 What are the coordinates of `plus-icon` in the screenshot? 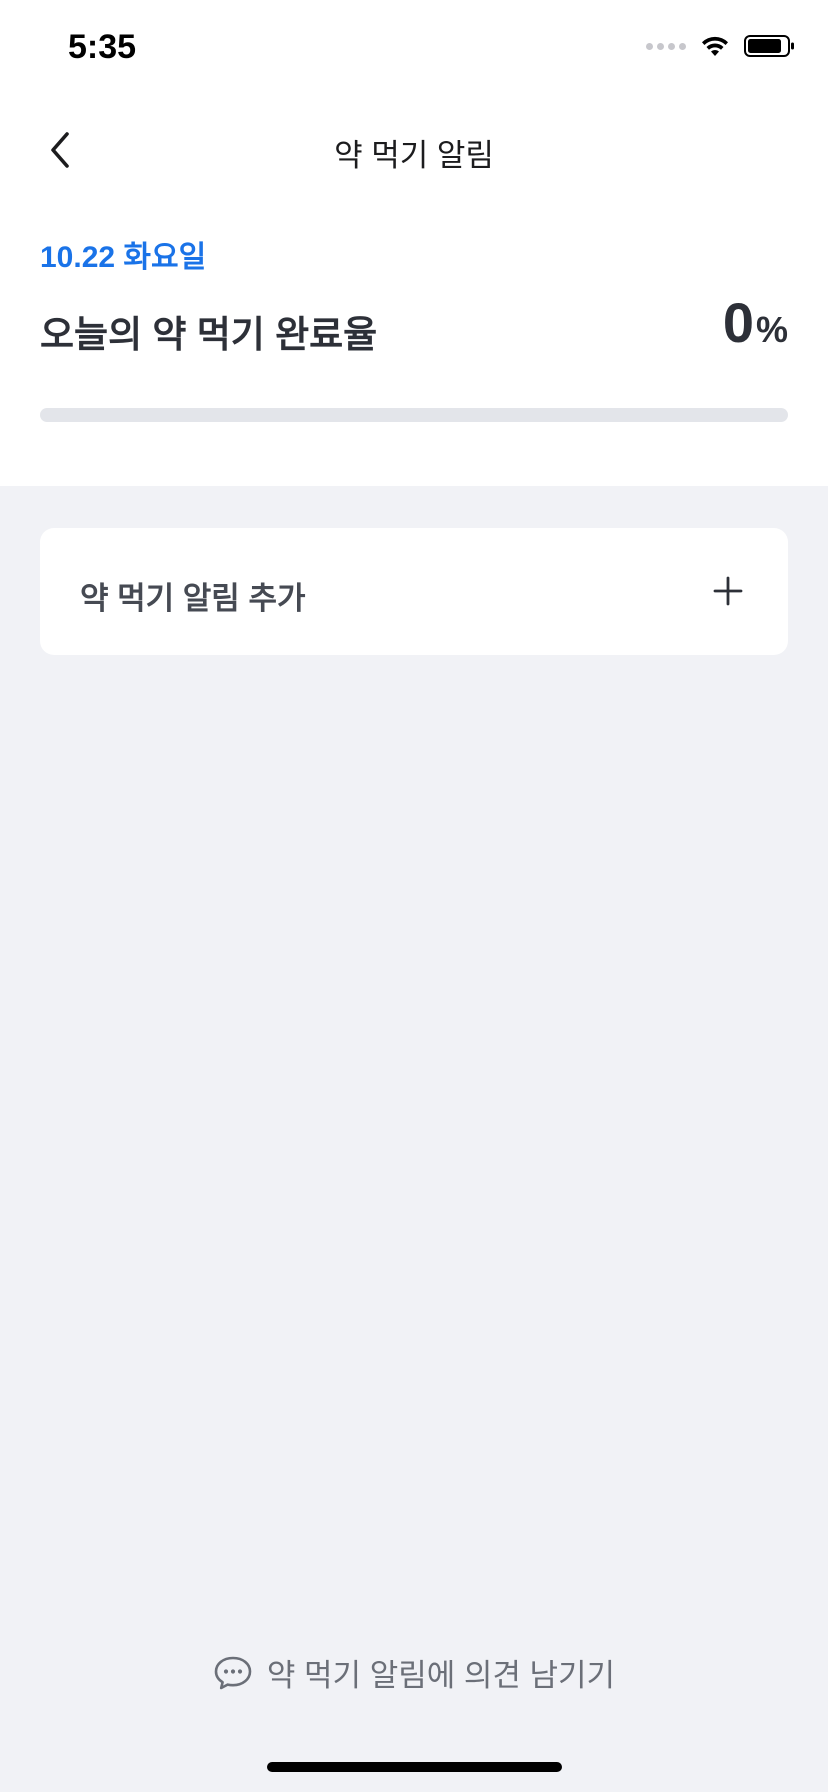 It's located at (728, 591).